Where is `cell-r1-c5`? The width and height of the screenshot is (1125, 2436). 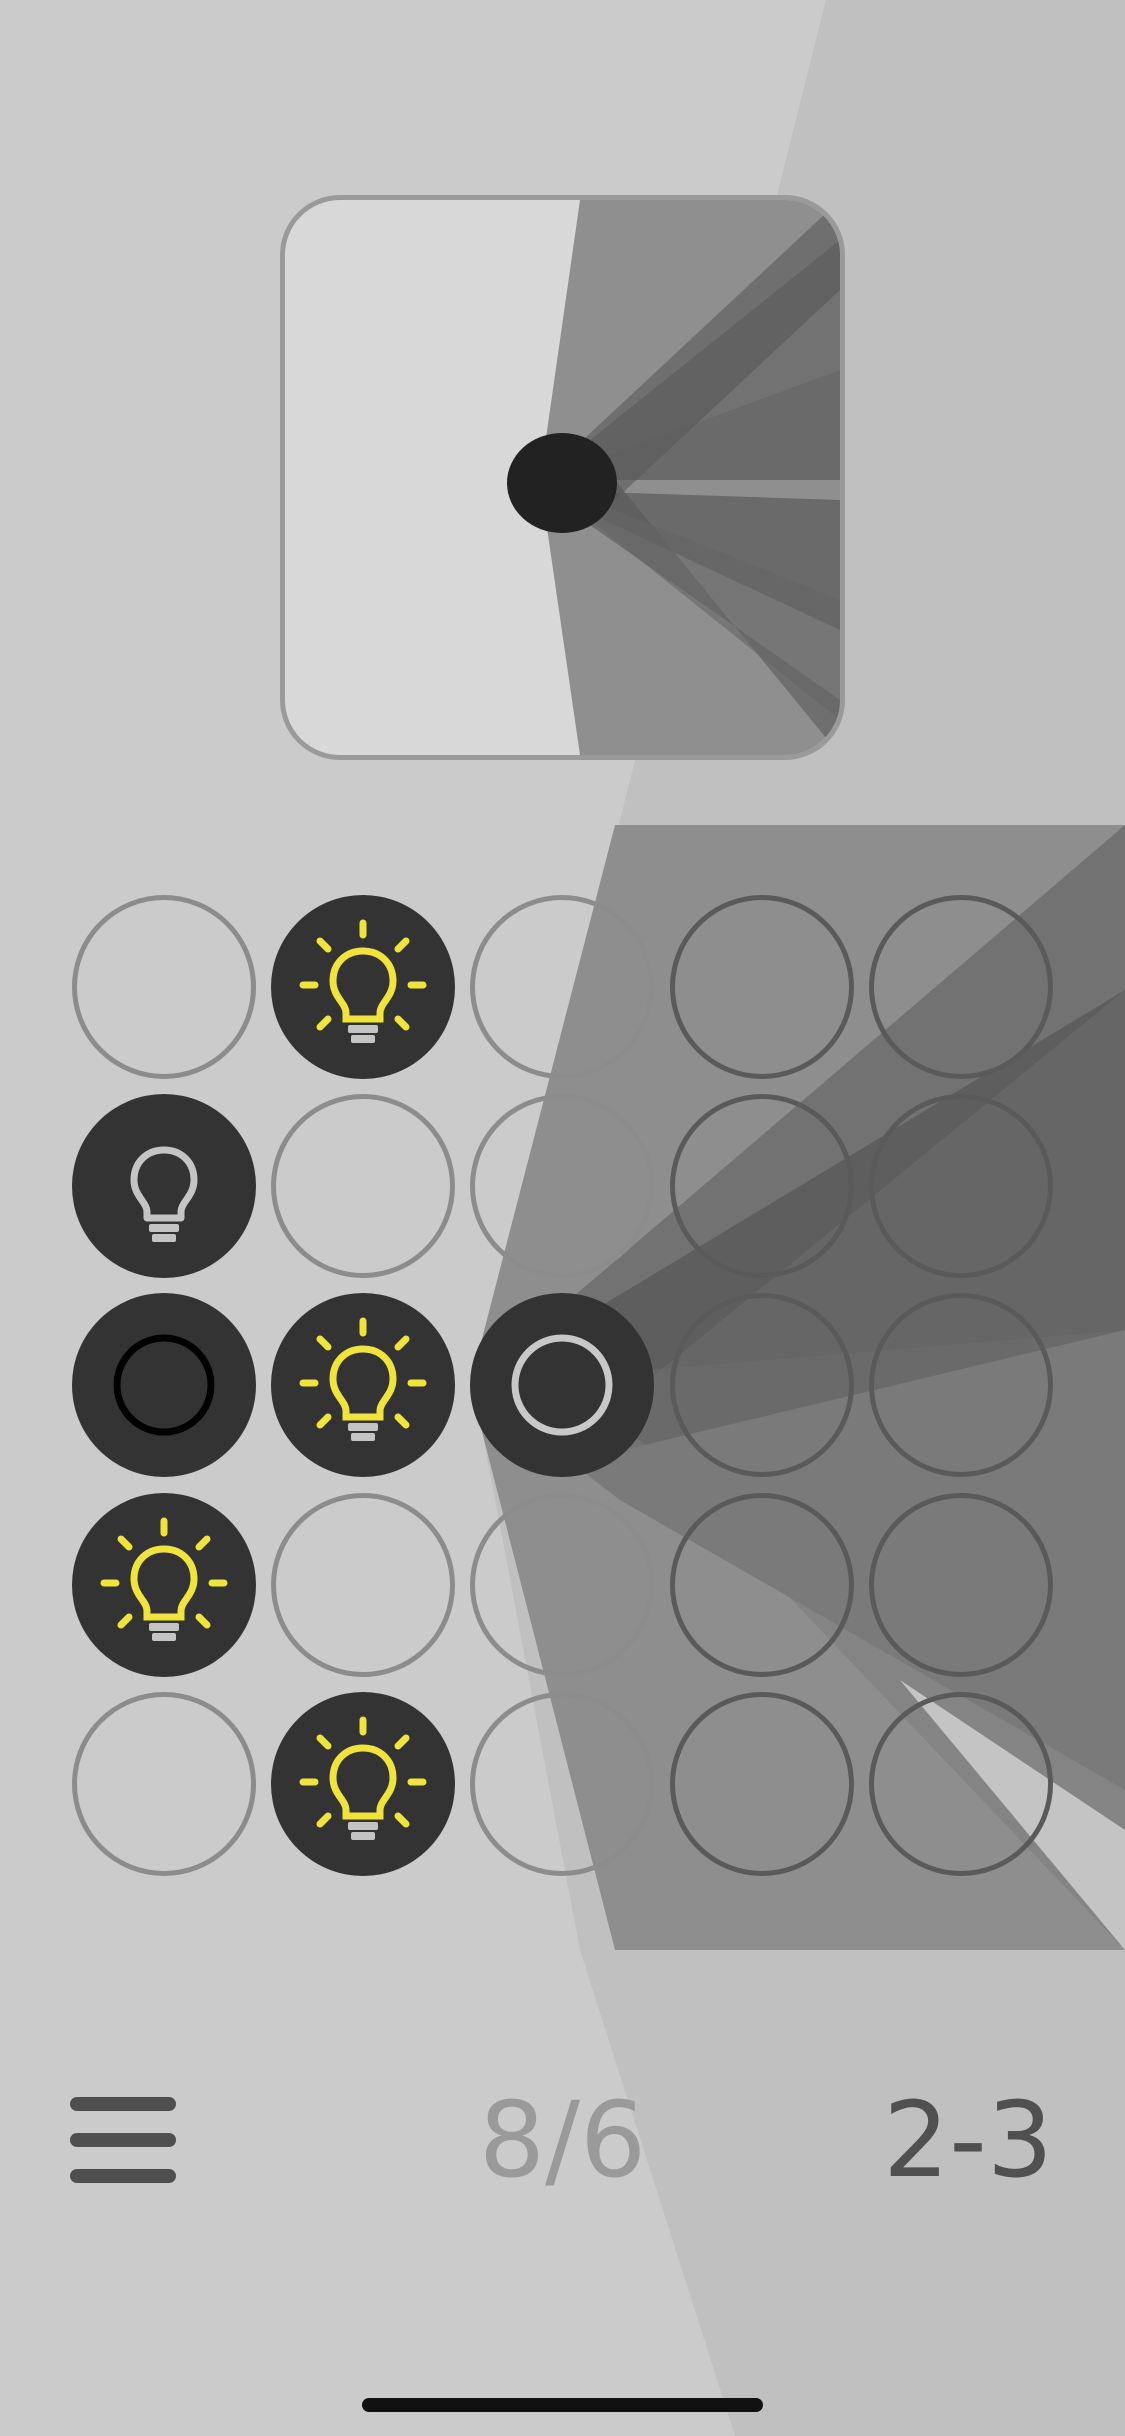 cell-r1-c5 is located at coordinates (961, 987).